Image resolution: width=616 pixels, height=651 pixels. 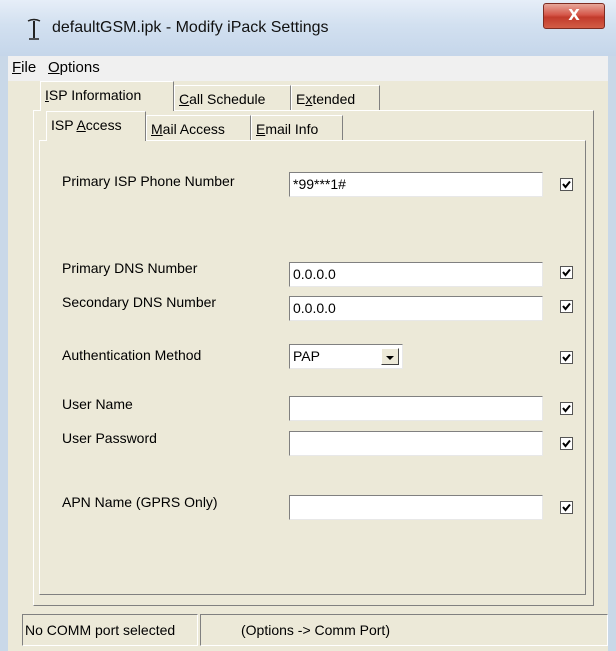 I want to click on window-title: defaultGSM.ipk - Modify iPack Settings, so click(x=190, y=27).